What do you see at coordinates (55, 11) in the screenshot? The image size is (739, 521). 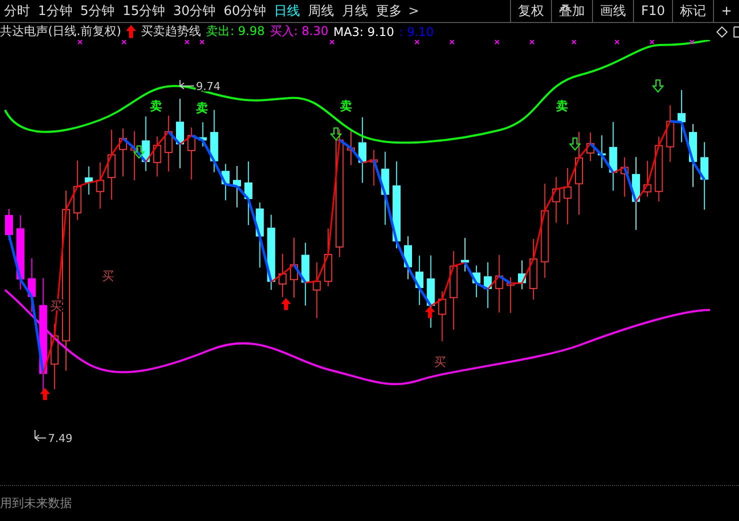 I see `period-tab: 1分钟` at bounding box center [55, 11].